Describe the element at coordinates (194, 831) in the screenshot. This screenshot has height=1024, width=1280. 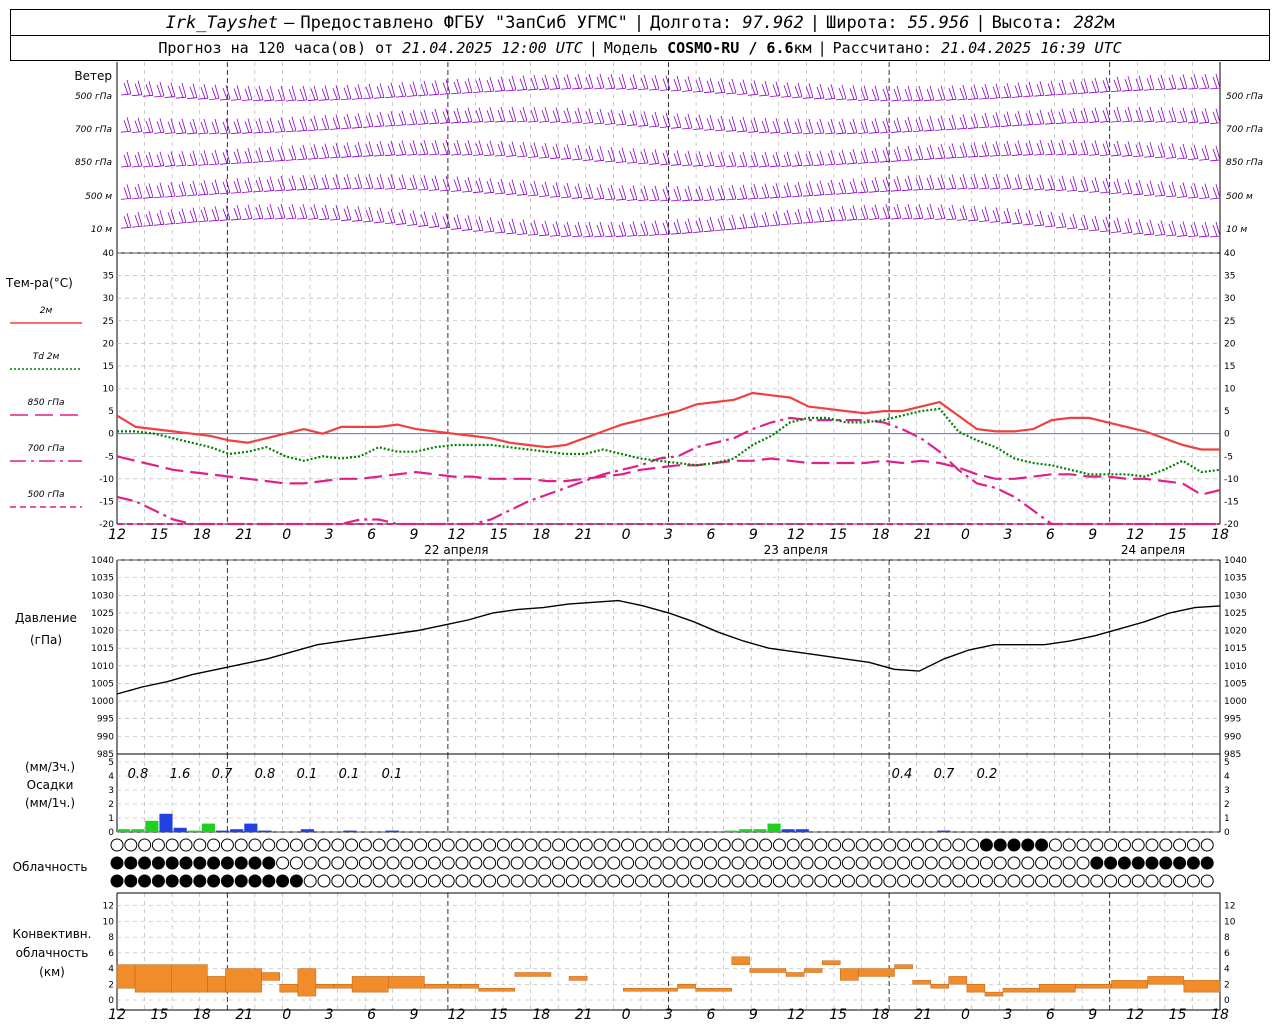
I see `precip-bar` at that location.